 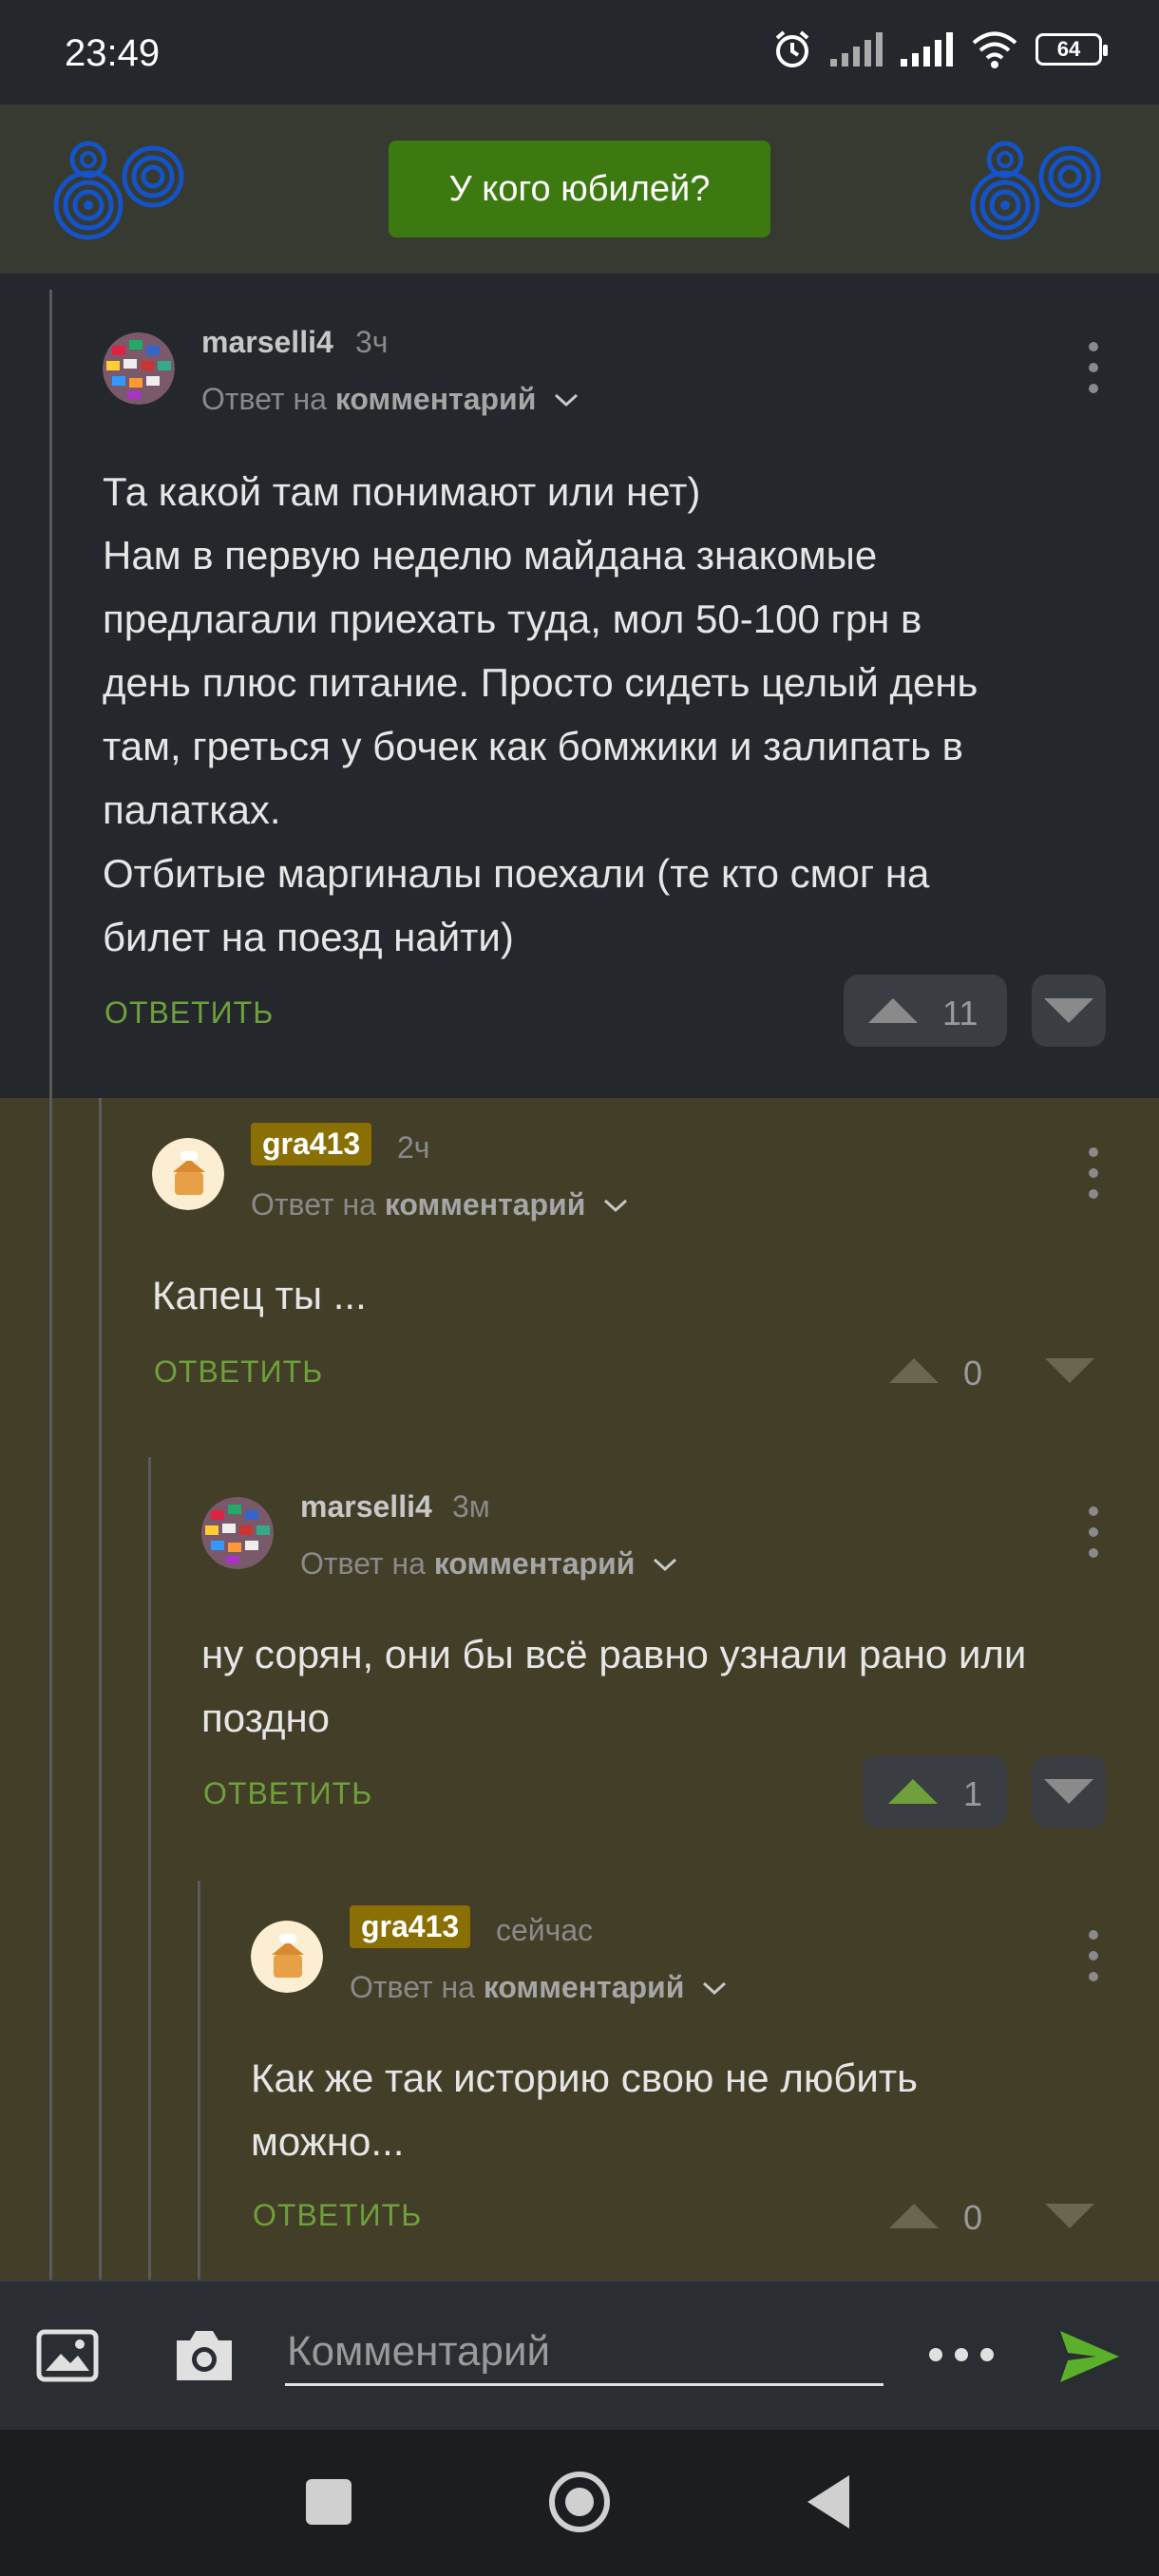 I want to click on comment-time: 3ч, so click(x=372, y=342).